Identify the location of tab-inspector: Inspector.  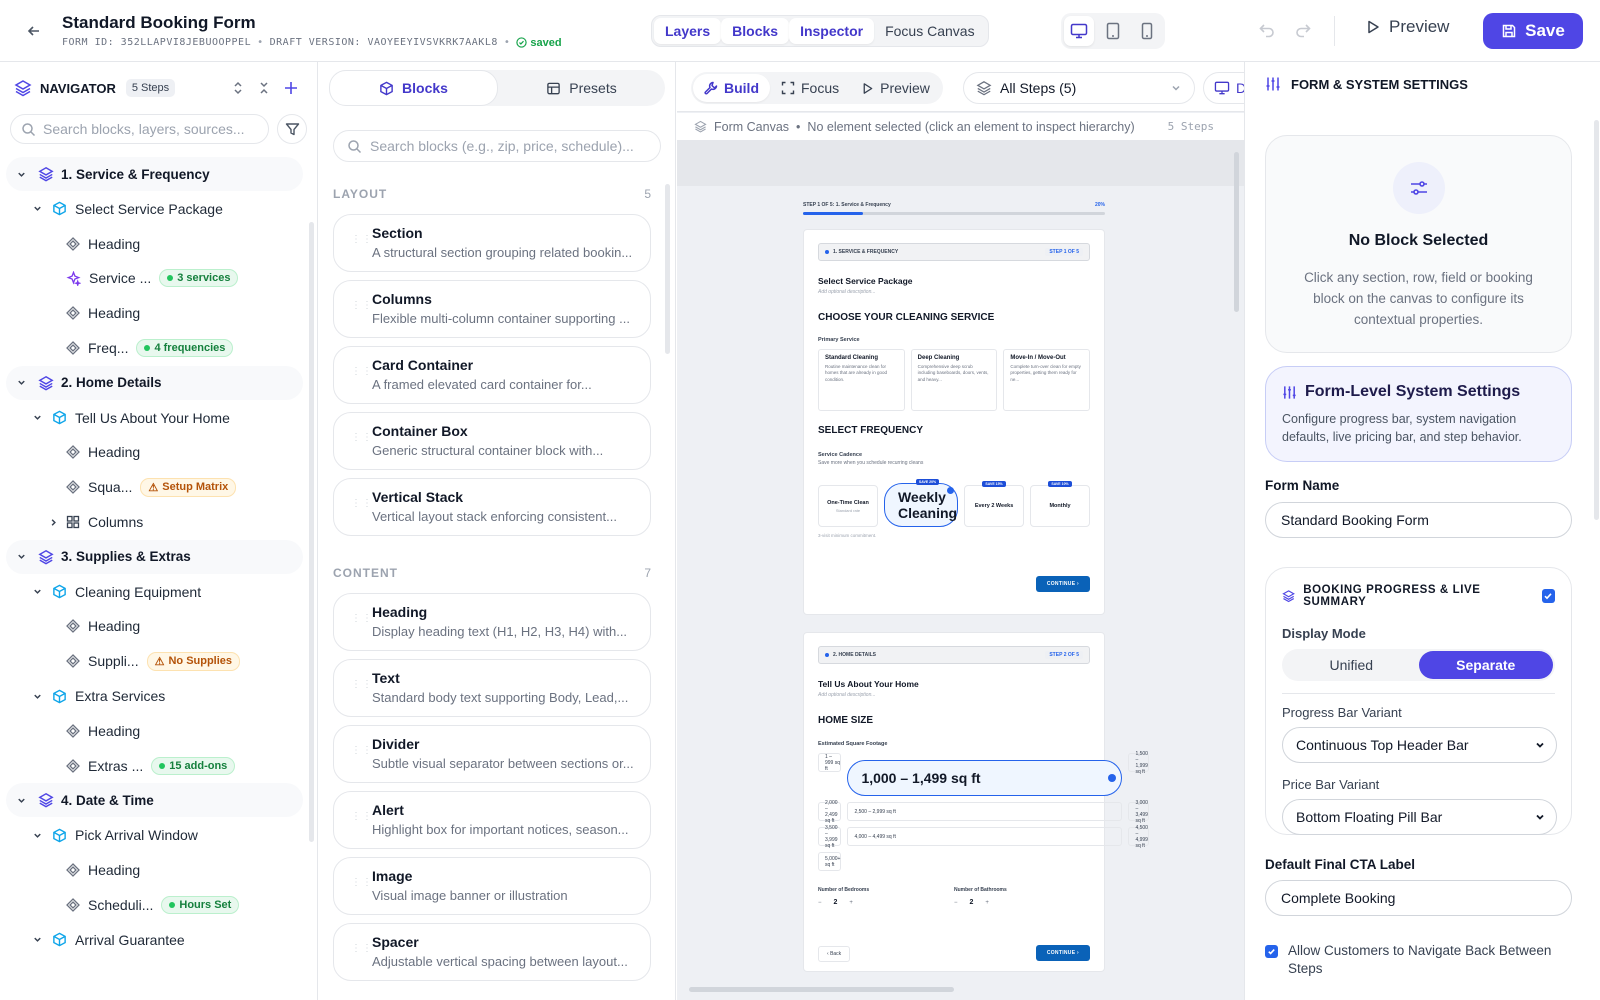
(832, 31).